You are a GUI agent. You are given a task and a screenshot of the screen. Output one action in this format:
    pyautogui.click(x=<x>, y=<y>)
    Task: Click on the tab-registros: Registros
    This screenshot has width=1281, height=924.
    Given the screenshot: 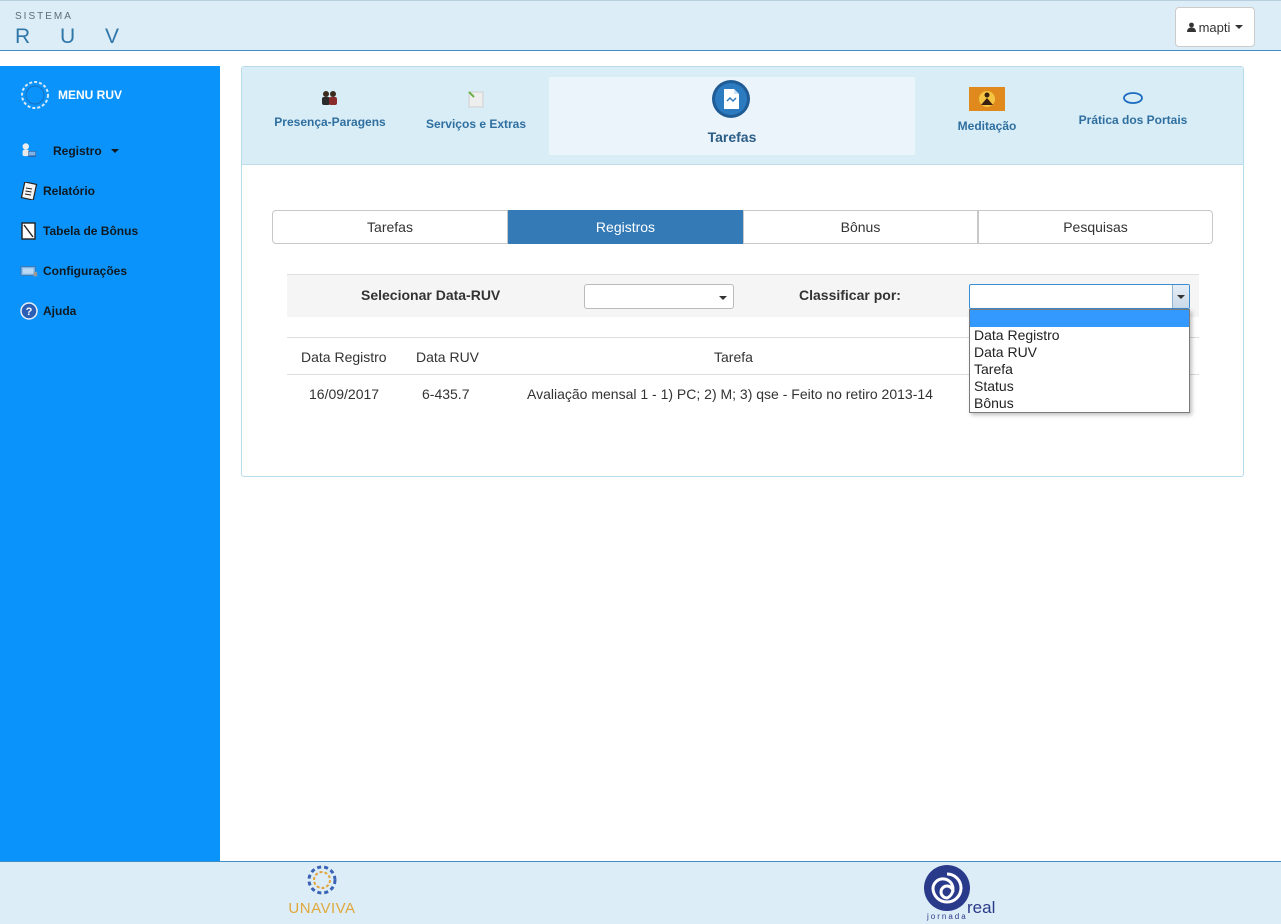 What is the action you would take?
    pyautogui.click(x=625, y=227)
    